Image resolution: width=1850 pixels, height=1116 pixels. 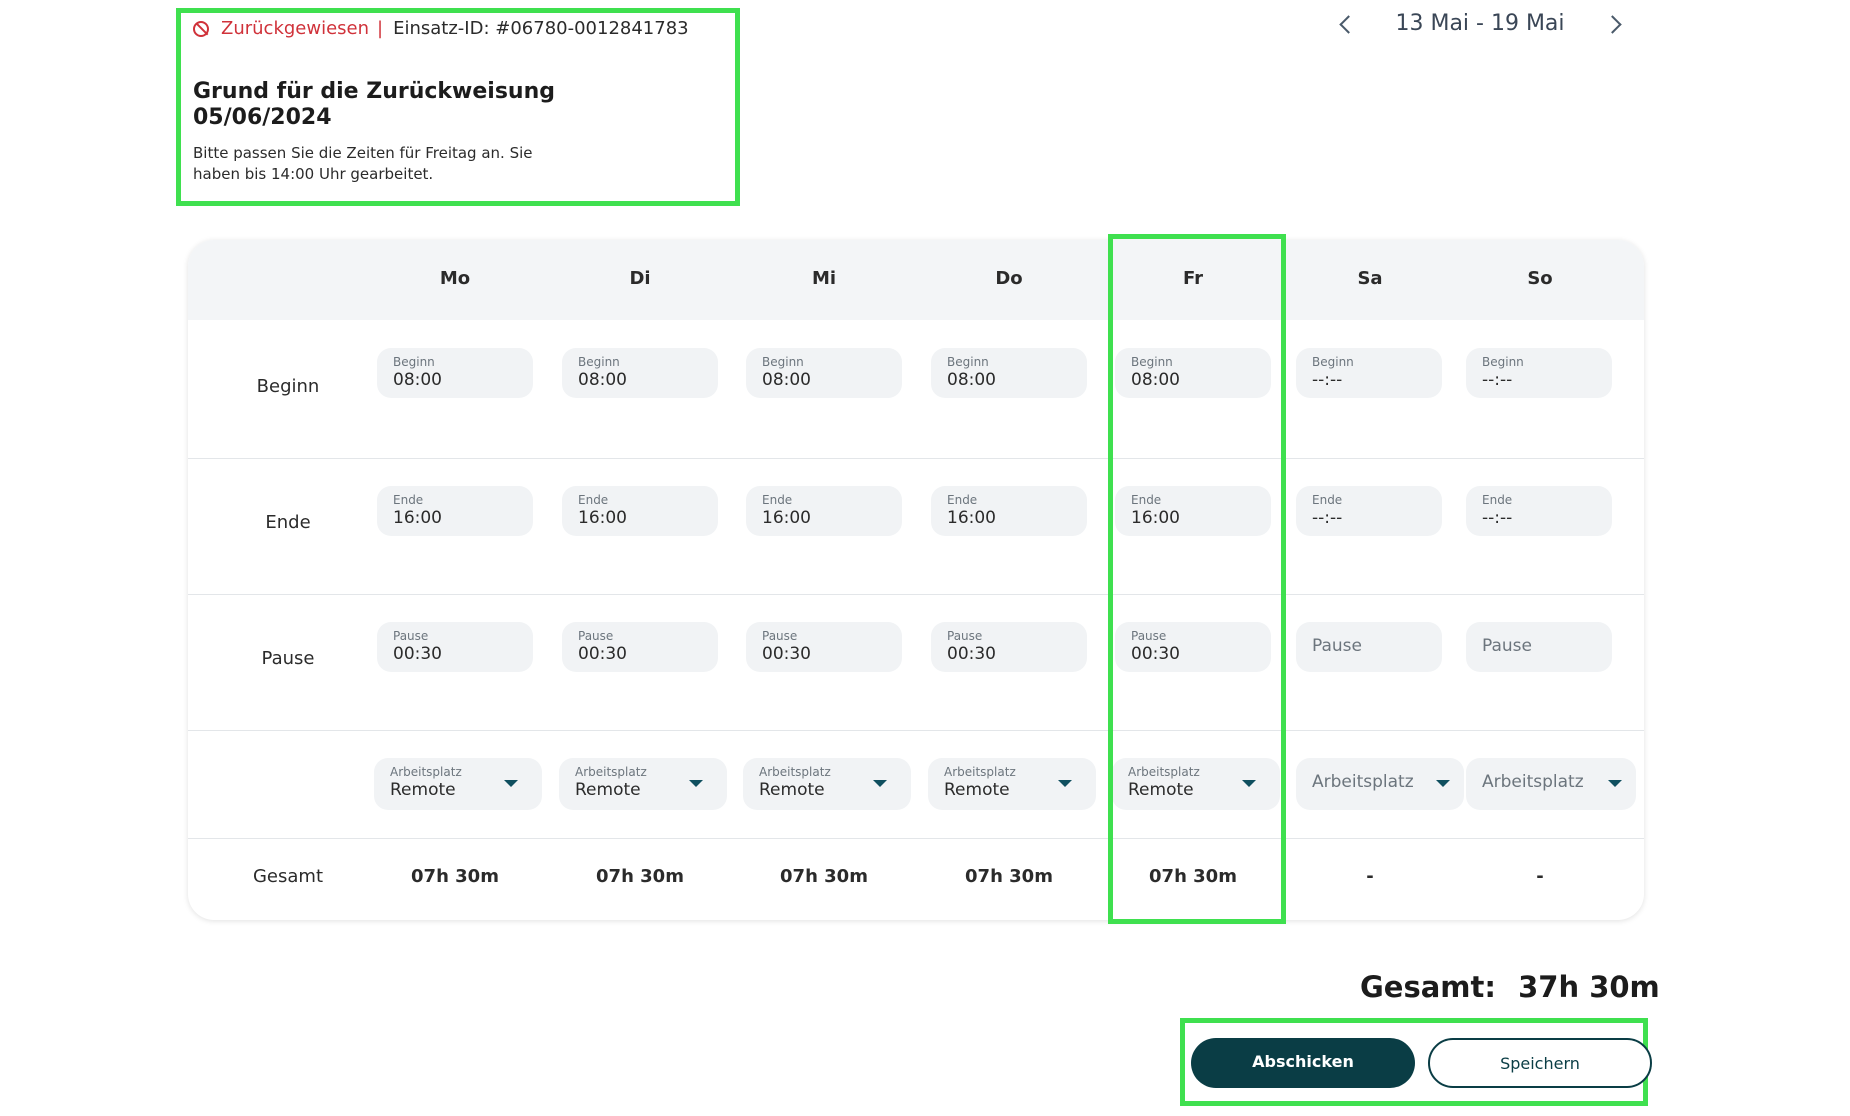 What do you see at coordinates (1193, 876) in the screenshot?
I see `day-total-fr: 07h 30m` at bounding box center [1193, 876].